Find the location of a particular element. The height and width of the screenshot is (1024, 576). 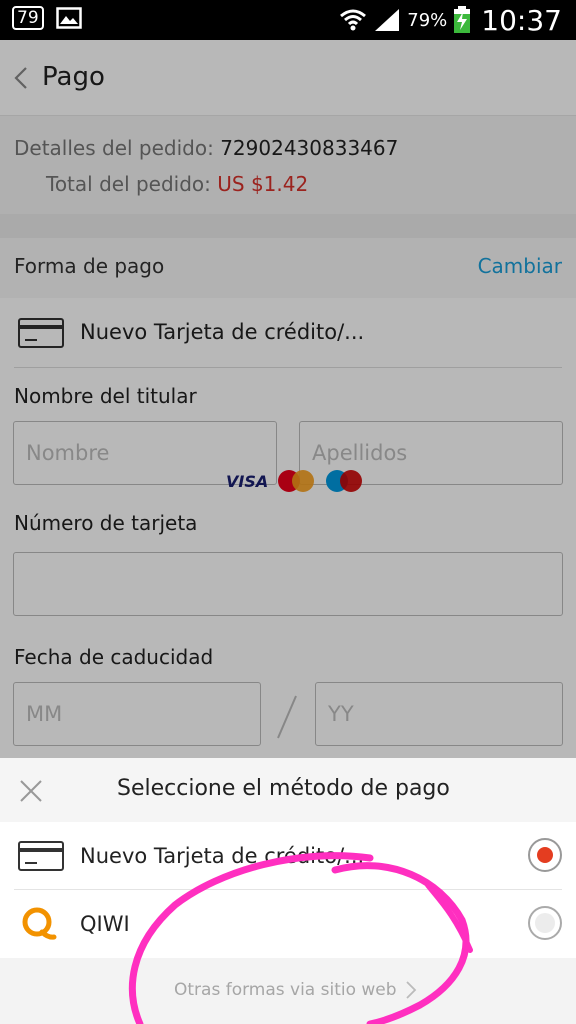

other-methods-label: Otras formas via sitio web is located at coordinates (285, 990).